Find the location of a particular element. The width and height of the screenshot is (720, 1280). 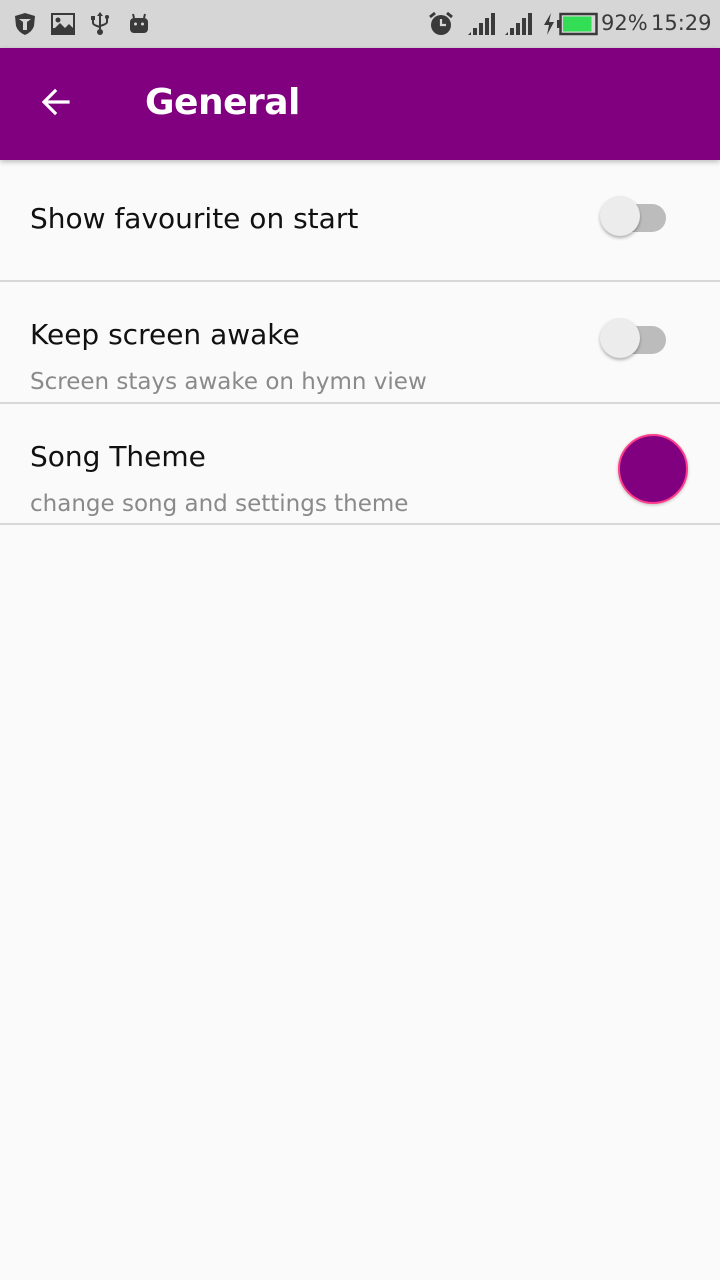

usb-icon is located at coordinates (100, 24).